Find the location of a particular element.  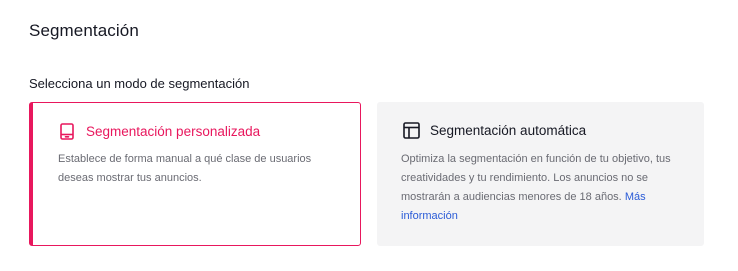

section-title: Segmentación is located at coordinates (84, 30).